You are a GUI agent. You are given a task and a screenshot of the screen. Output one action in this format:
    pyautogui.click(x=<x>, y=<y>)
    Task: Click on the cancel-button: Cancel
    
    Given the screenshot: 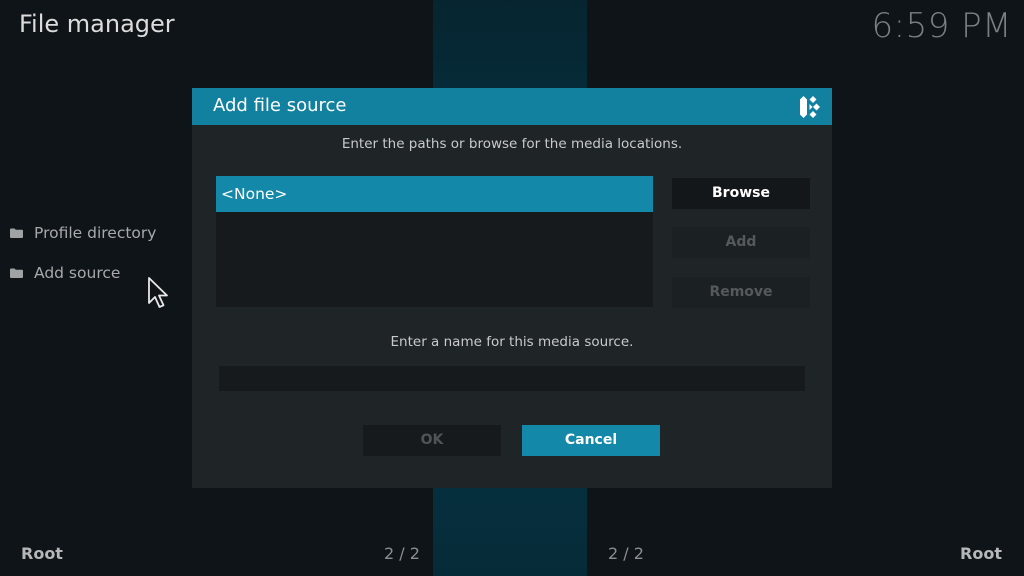 What is the action you would take?
    pyautogui.click(x=591, y=440)
    